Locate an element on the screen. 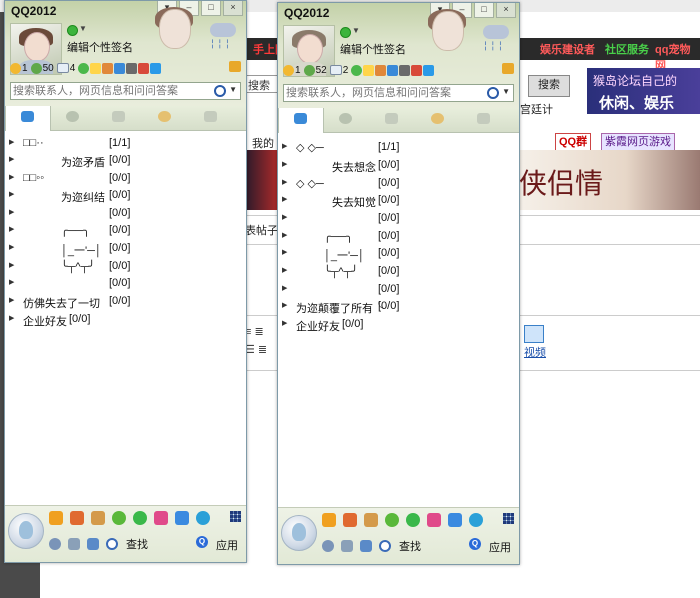  shield-icon is located at coordinates (93, 544).